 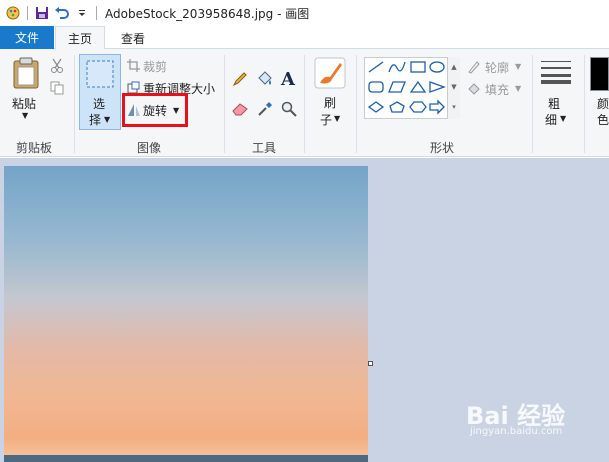 What do you see at coordinates (289, 110) in the screenshot?
I see `magnifier-icon` at bounding box center [289, 110].